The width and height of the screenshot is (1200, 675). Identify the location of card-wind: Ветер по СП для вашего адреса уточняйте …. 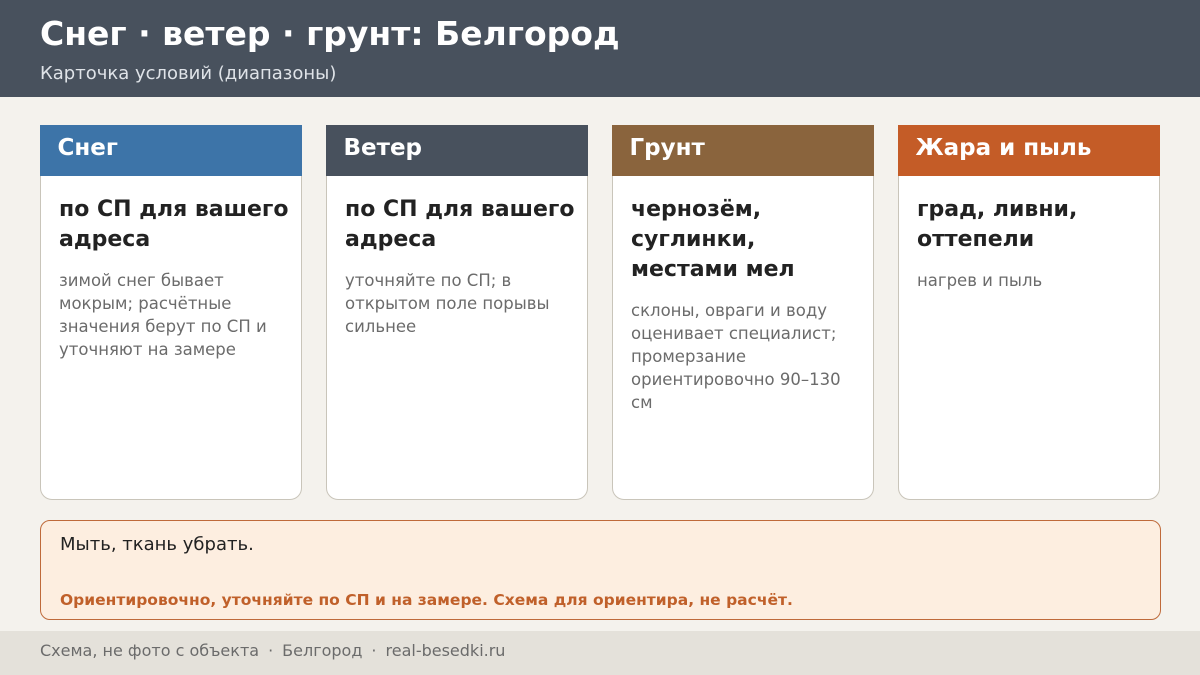
(456, 312).